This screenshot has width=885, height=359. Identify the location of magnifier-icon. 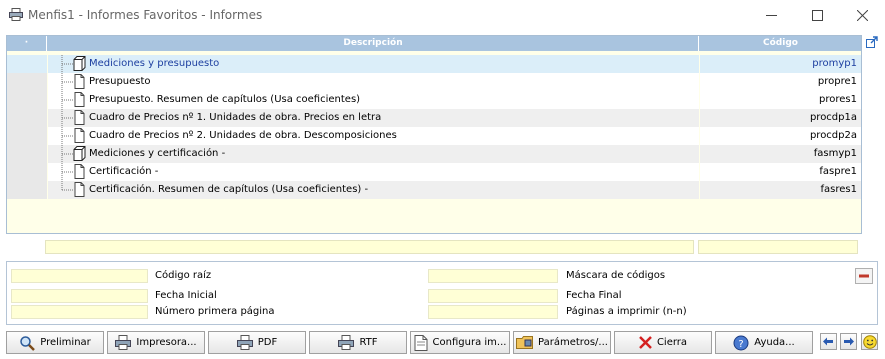
(28, 343).